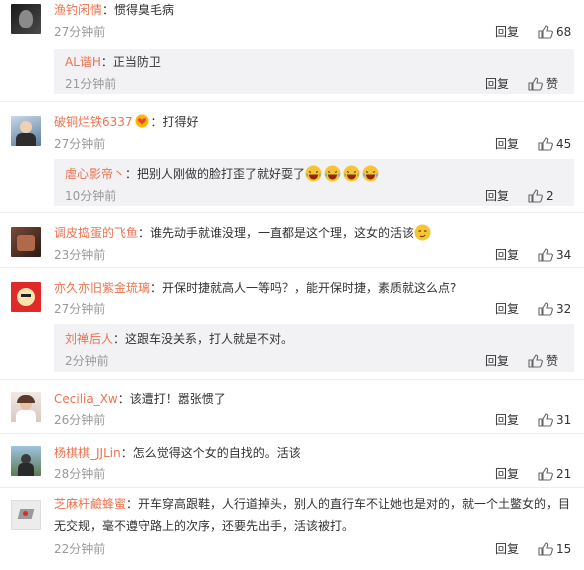 This screenshot has height=570, width=584. What do you see at coordinates (91, 196) in the screenshot?
I see `sub-reply-time: 10分钟前` at bounding box center [91, 196].